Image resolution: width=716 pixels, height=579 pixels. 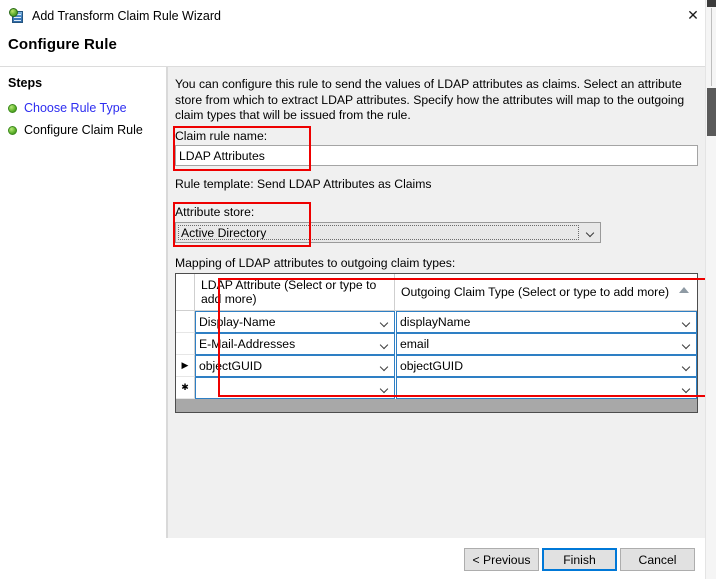 I want to click on cell-outgoing-claim-type: email, so click(x=546, y=344).